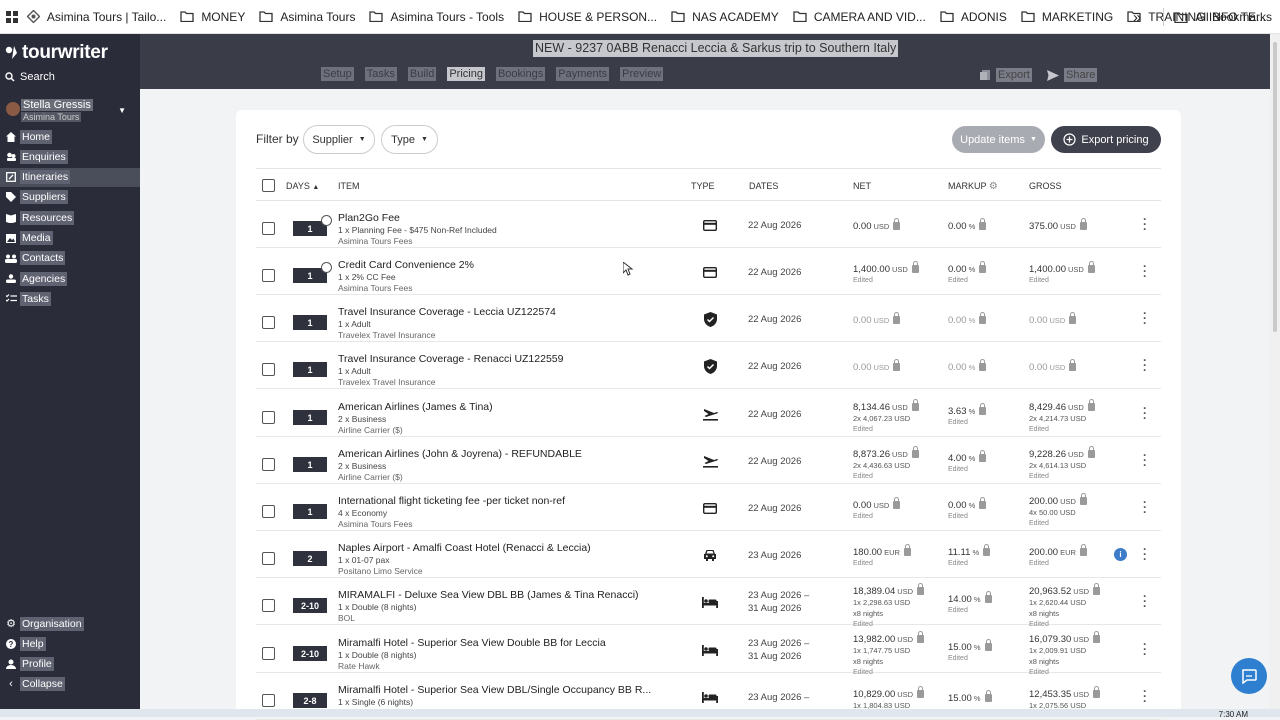  What do you see at coordinates (1223, 17) in the screenshot?
I see `all-bookmarks: All Bookmarks` at bounding box center [1223, 17].